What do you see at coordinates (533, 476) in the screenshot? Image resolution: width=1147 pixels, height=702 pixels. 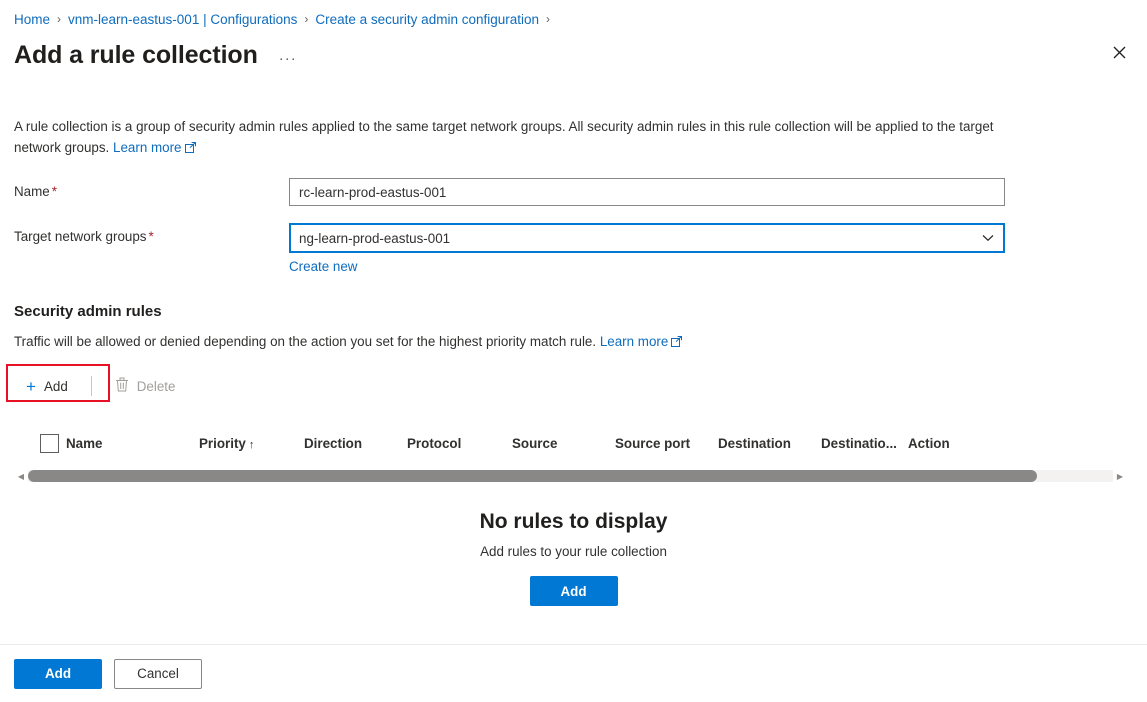 I see `scrollbar-thumb` at bounding box center [533, 476].